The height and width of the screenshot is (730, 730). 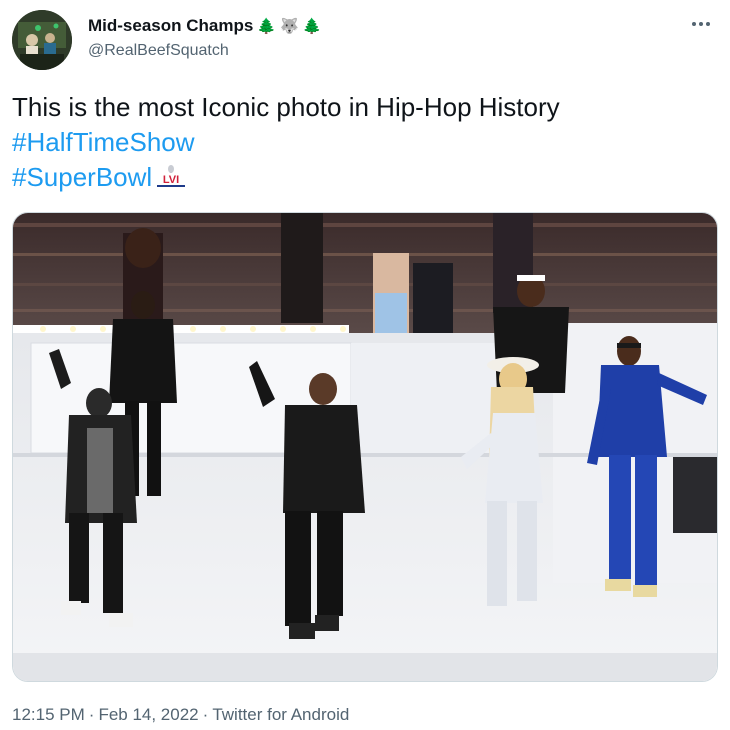 I want to click on super-bowl-lvi-logo-text: LVI, so click(x=171, y=180).